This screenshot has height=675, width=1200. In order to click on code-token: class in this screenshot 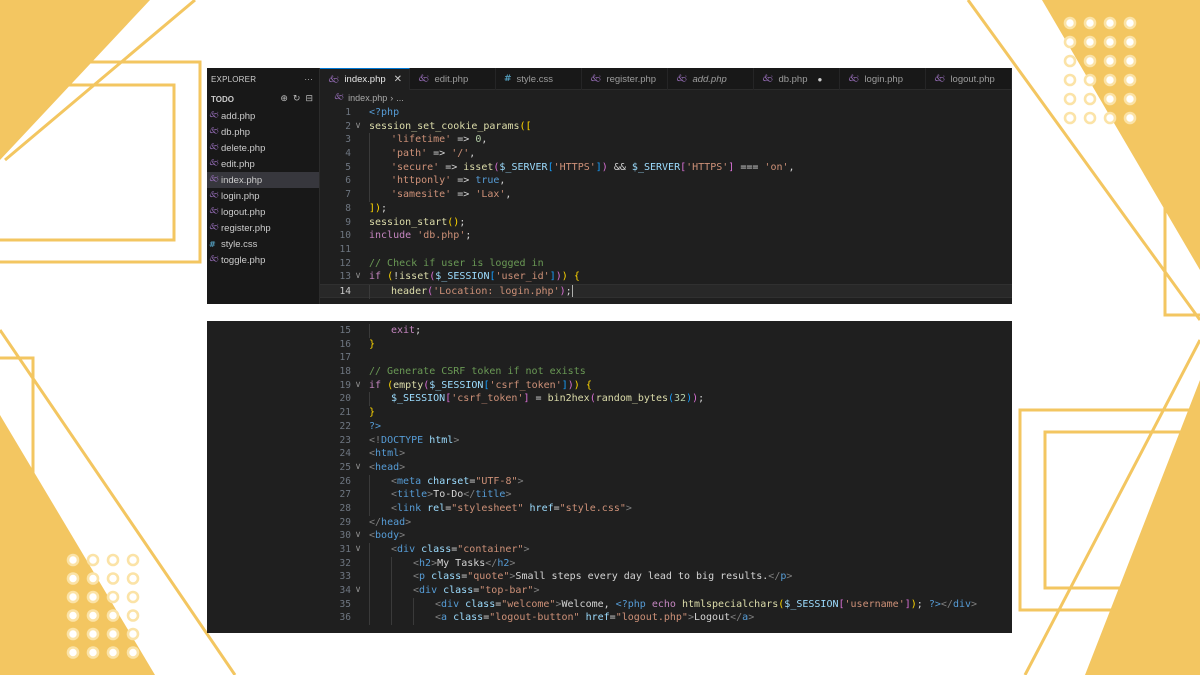, I will do `click(468, 618)`.